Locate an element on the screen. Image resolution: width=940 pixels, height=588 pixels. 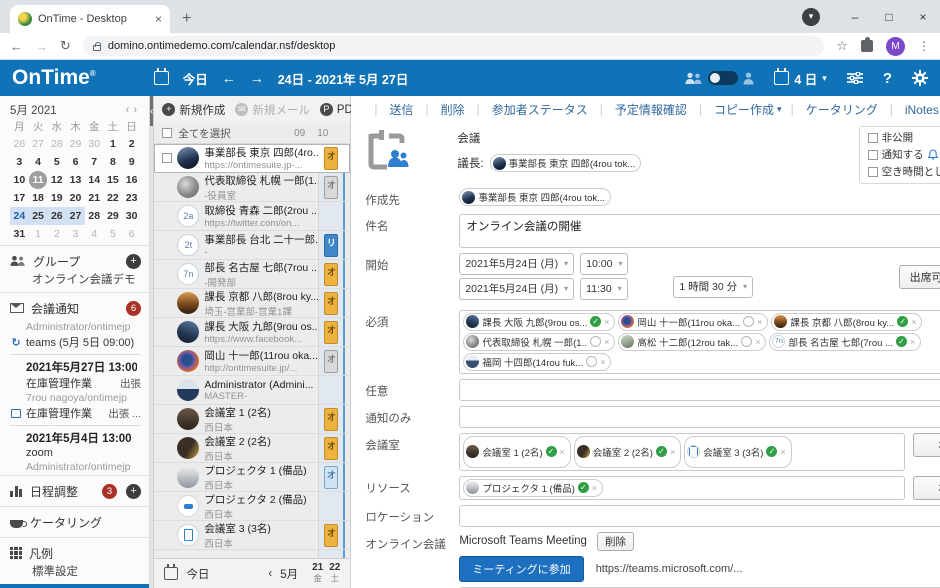
calendar-day: 29 is located at coordinates (113, 216).